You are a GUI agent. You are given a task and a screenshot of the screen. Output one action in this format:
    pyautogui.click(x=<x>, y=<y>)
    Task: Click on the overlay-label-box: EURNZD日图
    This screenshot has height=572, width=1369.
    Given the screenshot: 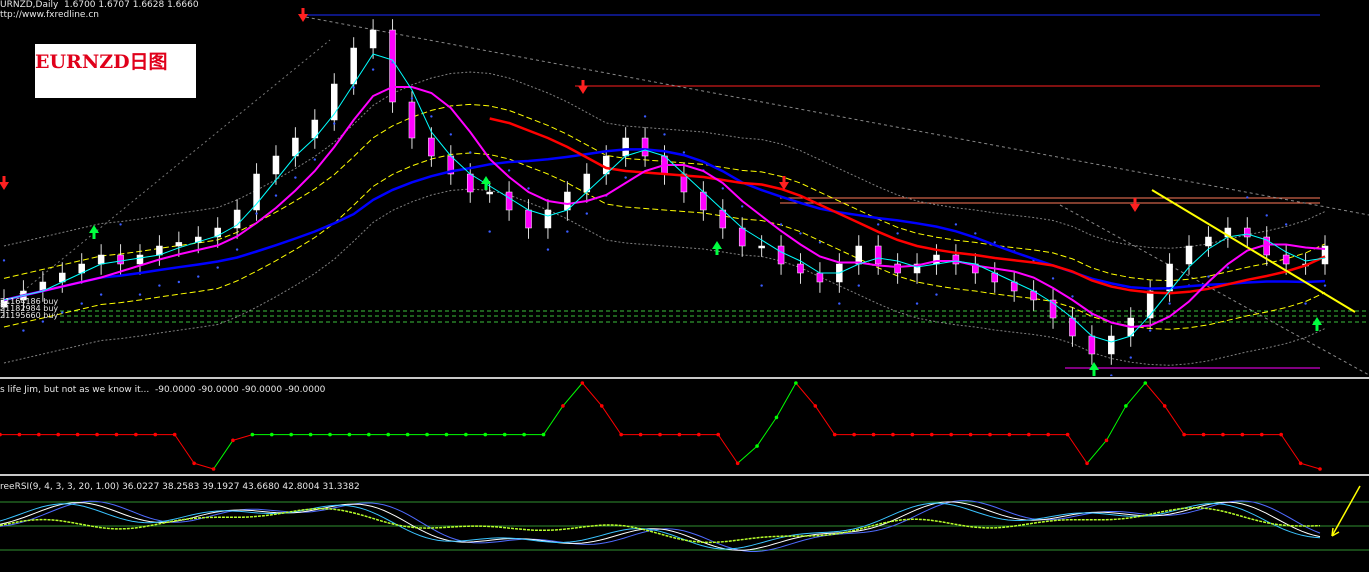 What is the action you would take?
    pyautogui.click(x=115, y=71)
    